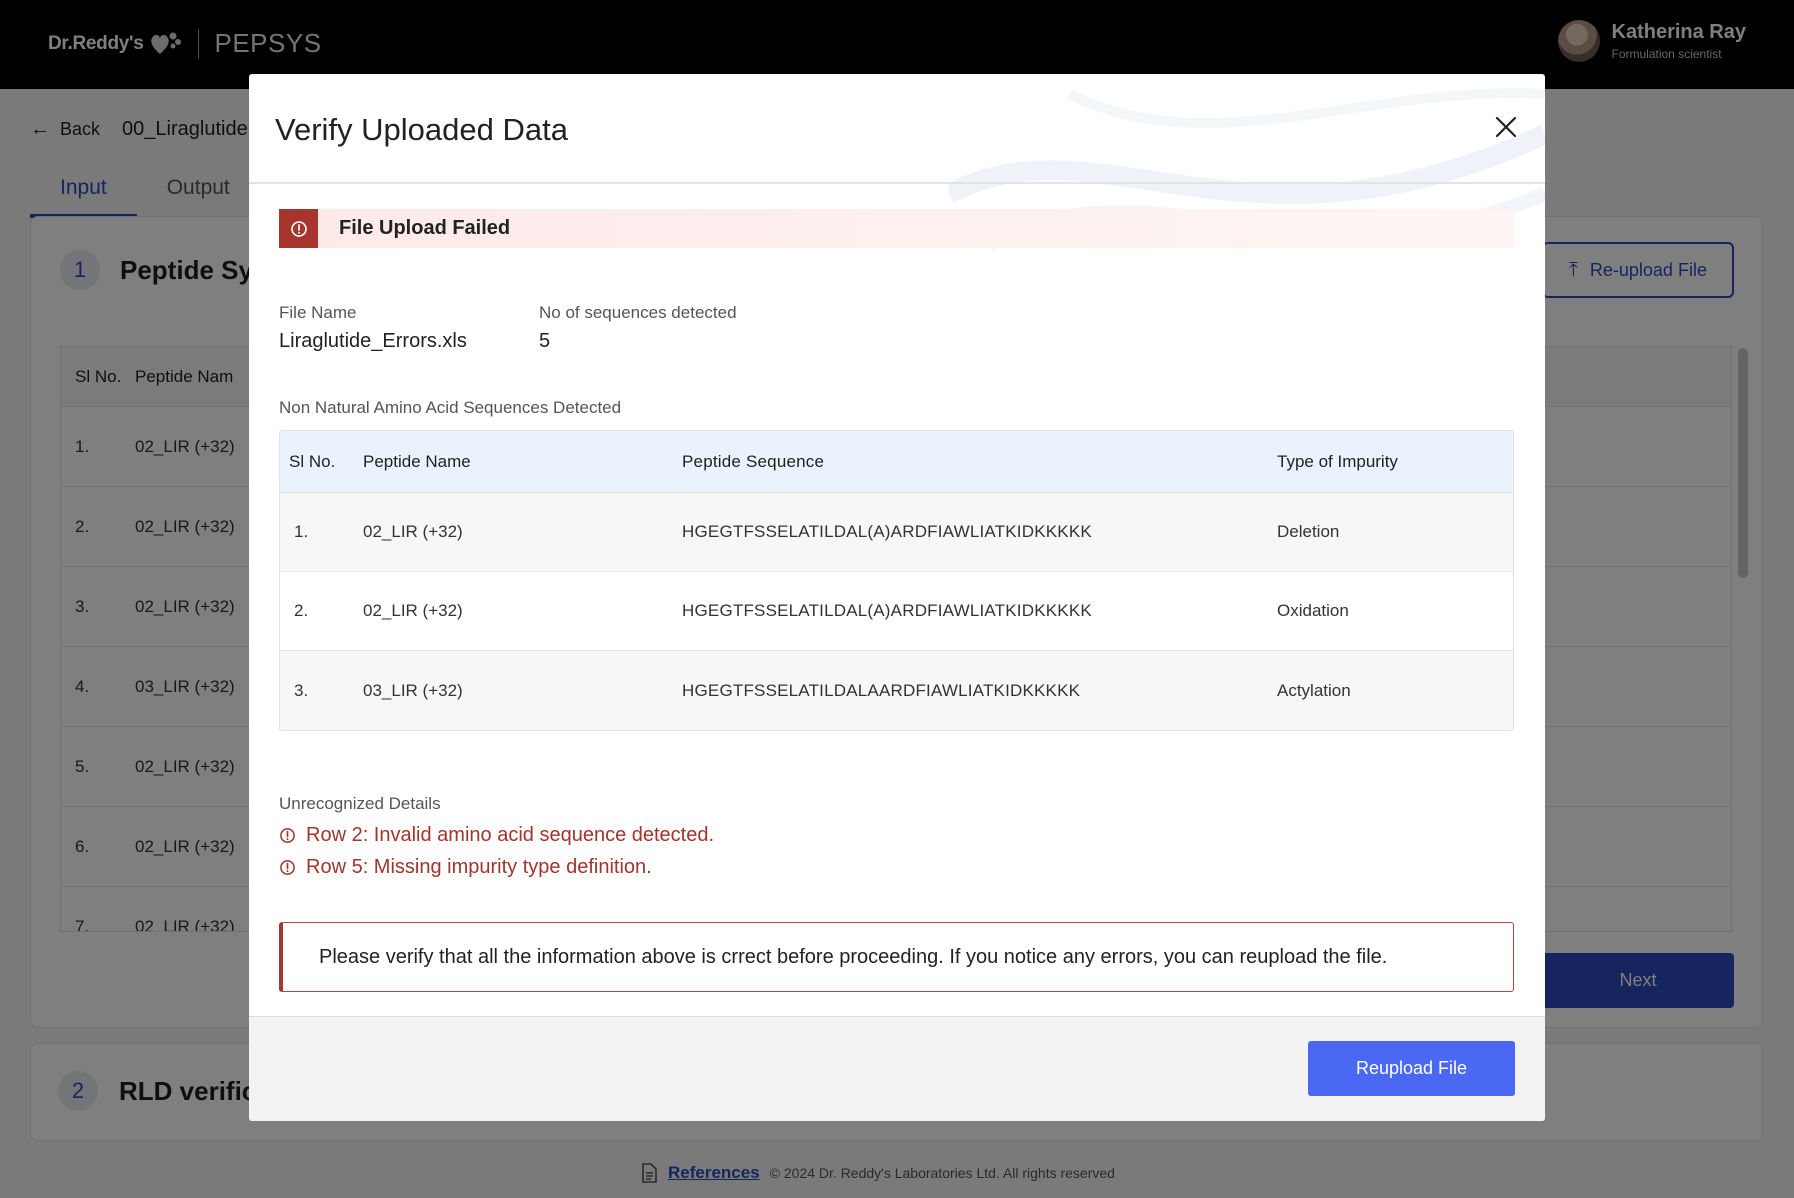 The image size is (1794, 1198). Describe the element at coordinates (1337, 461) in the screenshot. I see `column-header-impurity: Type of Impurity` at that location.